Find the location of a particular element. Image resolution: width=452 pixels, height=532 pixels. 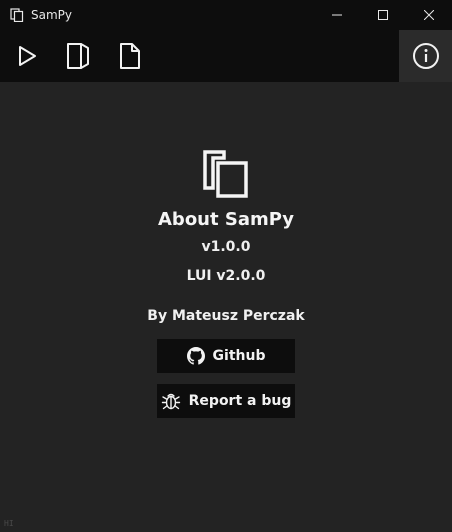

about-info-button is located at coordinates (425, 56).